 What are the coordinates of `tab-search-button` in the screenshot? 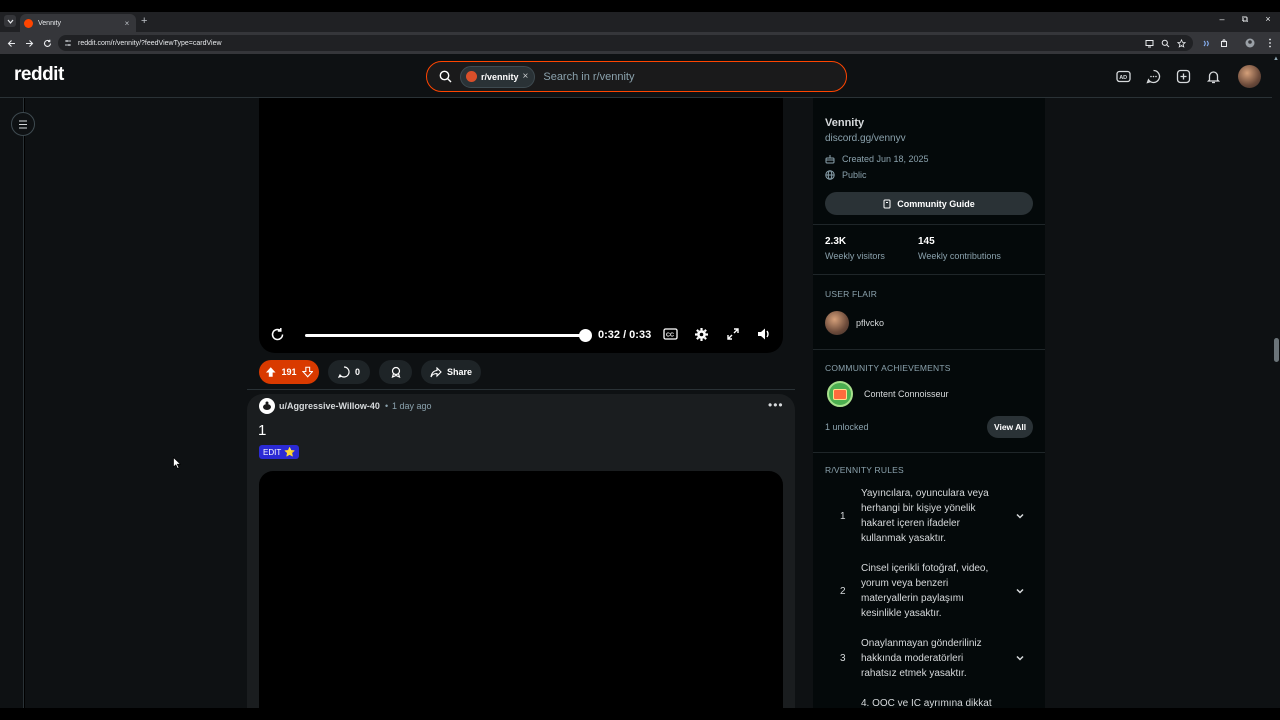 It's located at (10, 21).